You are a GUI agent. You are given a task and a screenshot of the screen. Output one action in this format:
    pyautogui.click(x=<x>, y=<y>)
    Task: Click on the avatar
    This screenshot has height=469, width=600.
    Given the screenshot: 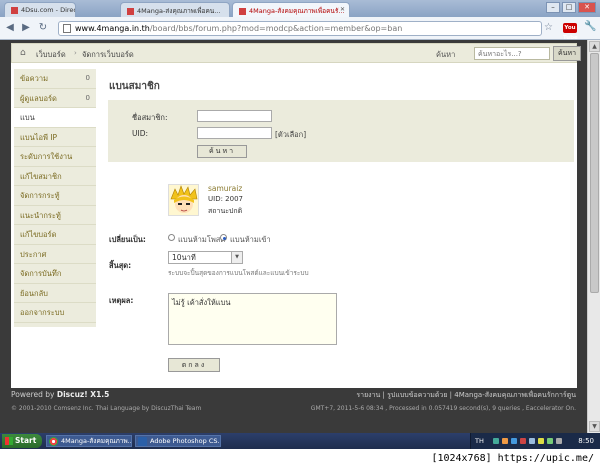 What is the action you would take?
    pyautogui.click(x=183, y=200)
    